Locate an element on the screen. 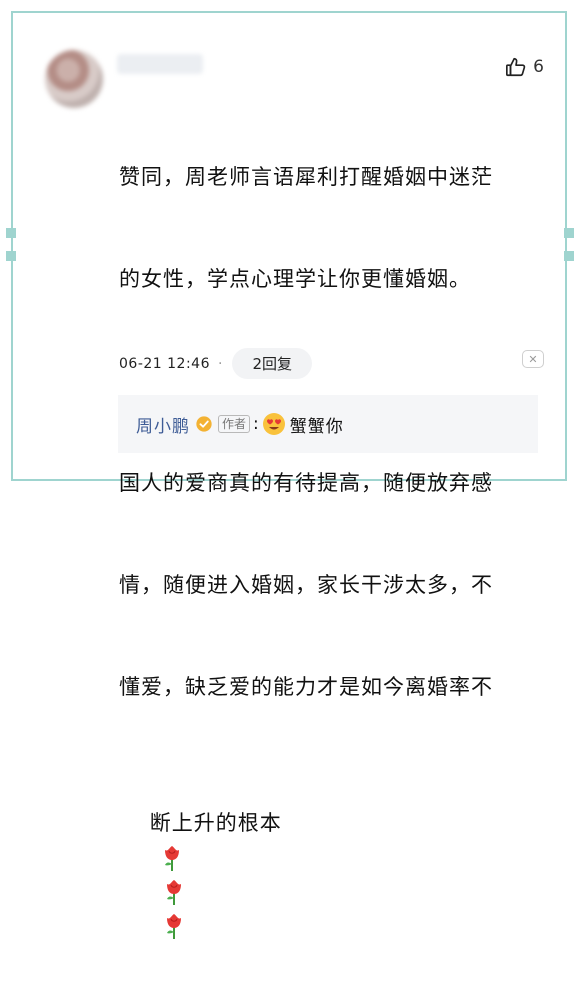 This screenshot has width=580, height=986. comment-line: 断上升的根本 is located at coordinates (215, 823).